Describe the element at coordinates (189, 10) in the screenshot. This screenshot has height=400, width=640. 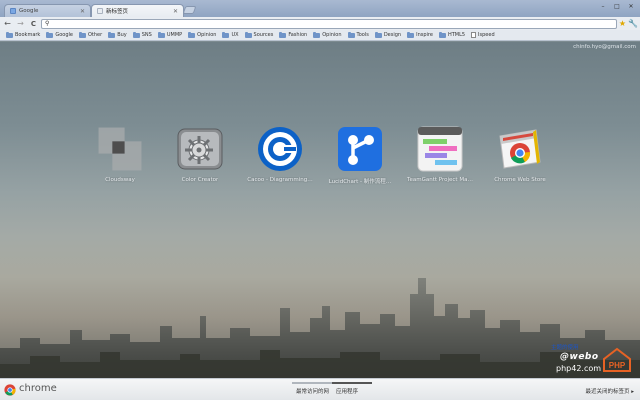
I see `new-tab-button` at that location.